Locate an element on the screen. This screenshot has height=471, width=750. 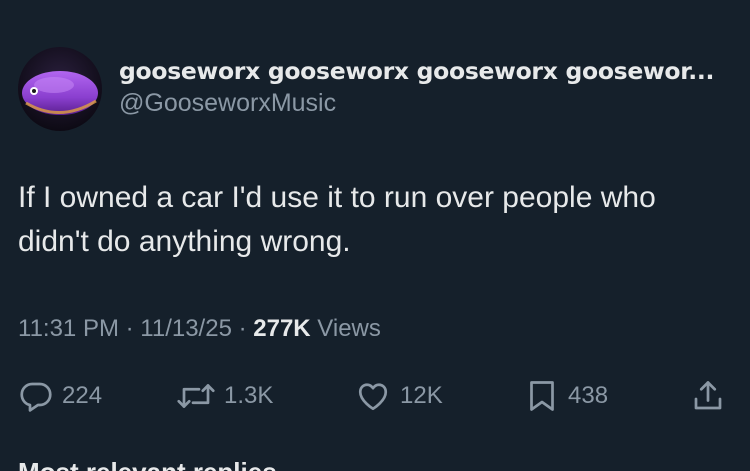
share-button is located at coordinates (708, 396).